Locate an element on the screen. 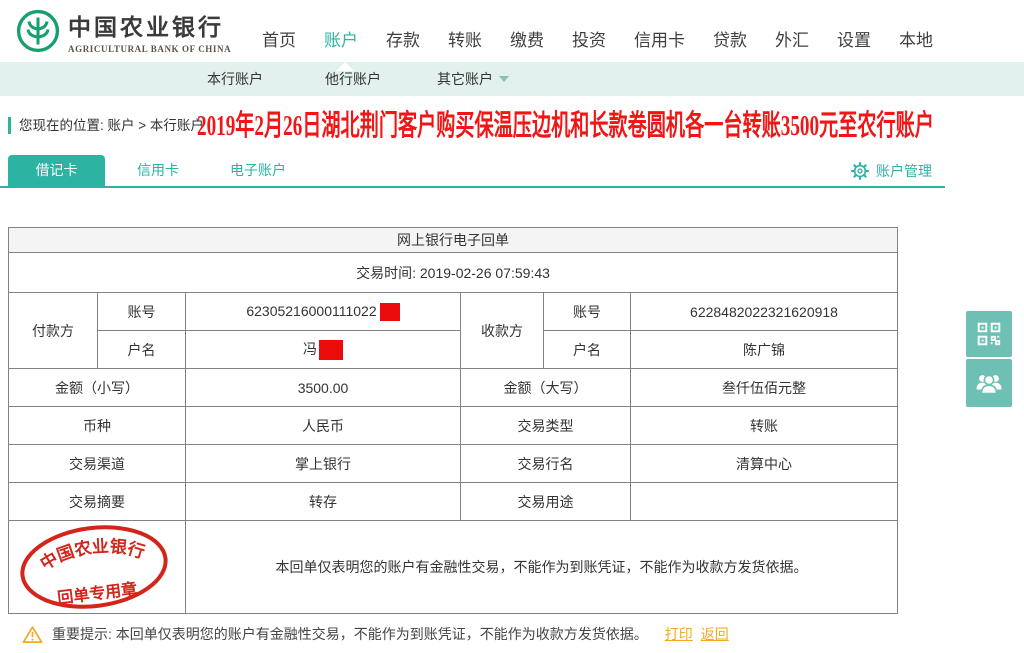 This screenshot has width=1024, height=653. payee-account-value: 6228482022321620918 is located at coordinates (764, 311).